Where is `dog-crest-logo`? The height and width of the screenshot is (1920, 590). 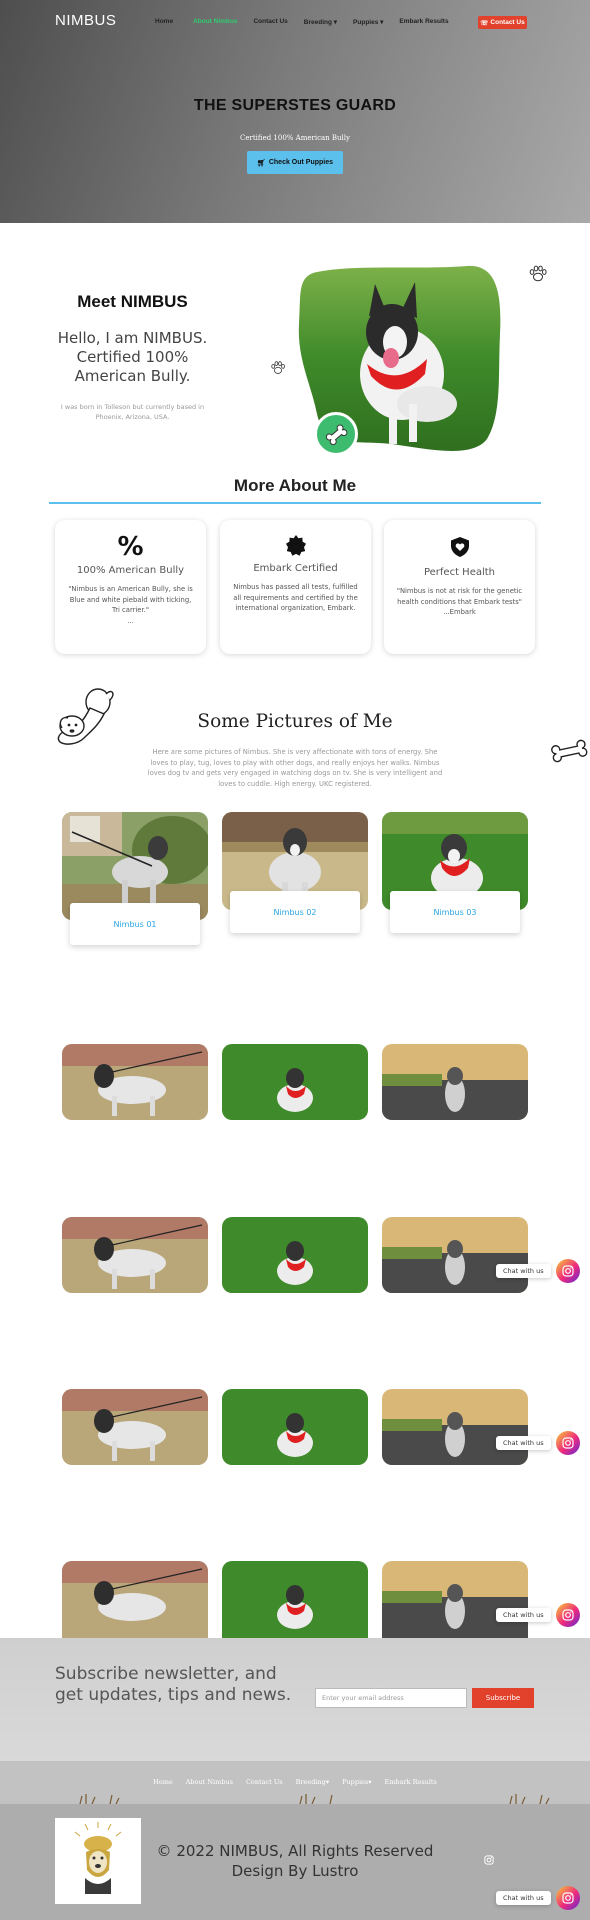
dog-crest-logo is located at coordinates (98, 1858).